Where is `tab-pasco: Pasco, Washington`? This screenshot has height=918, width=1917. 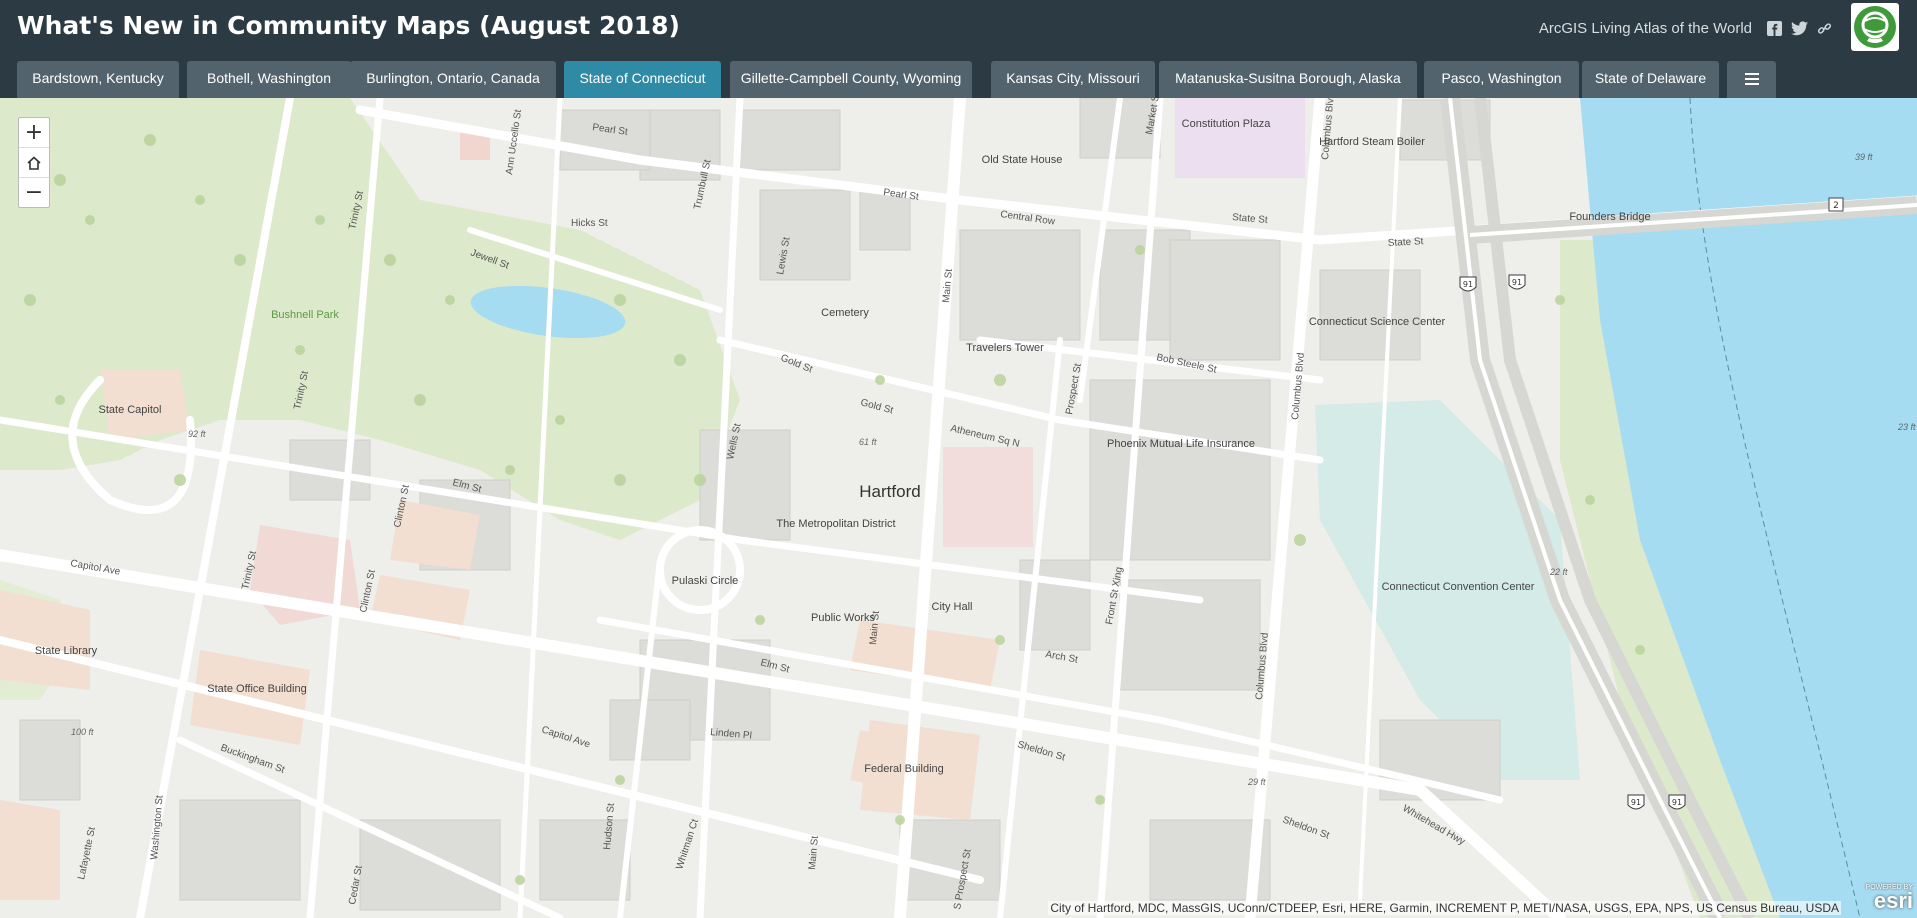
tab-pasco: Pasco, Washington is located at coordinates (1501, 79).